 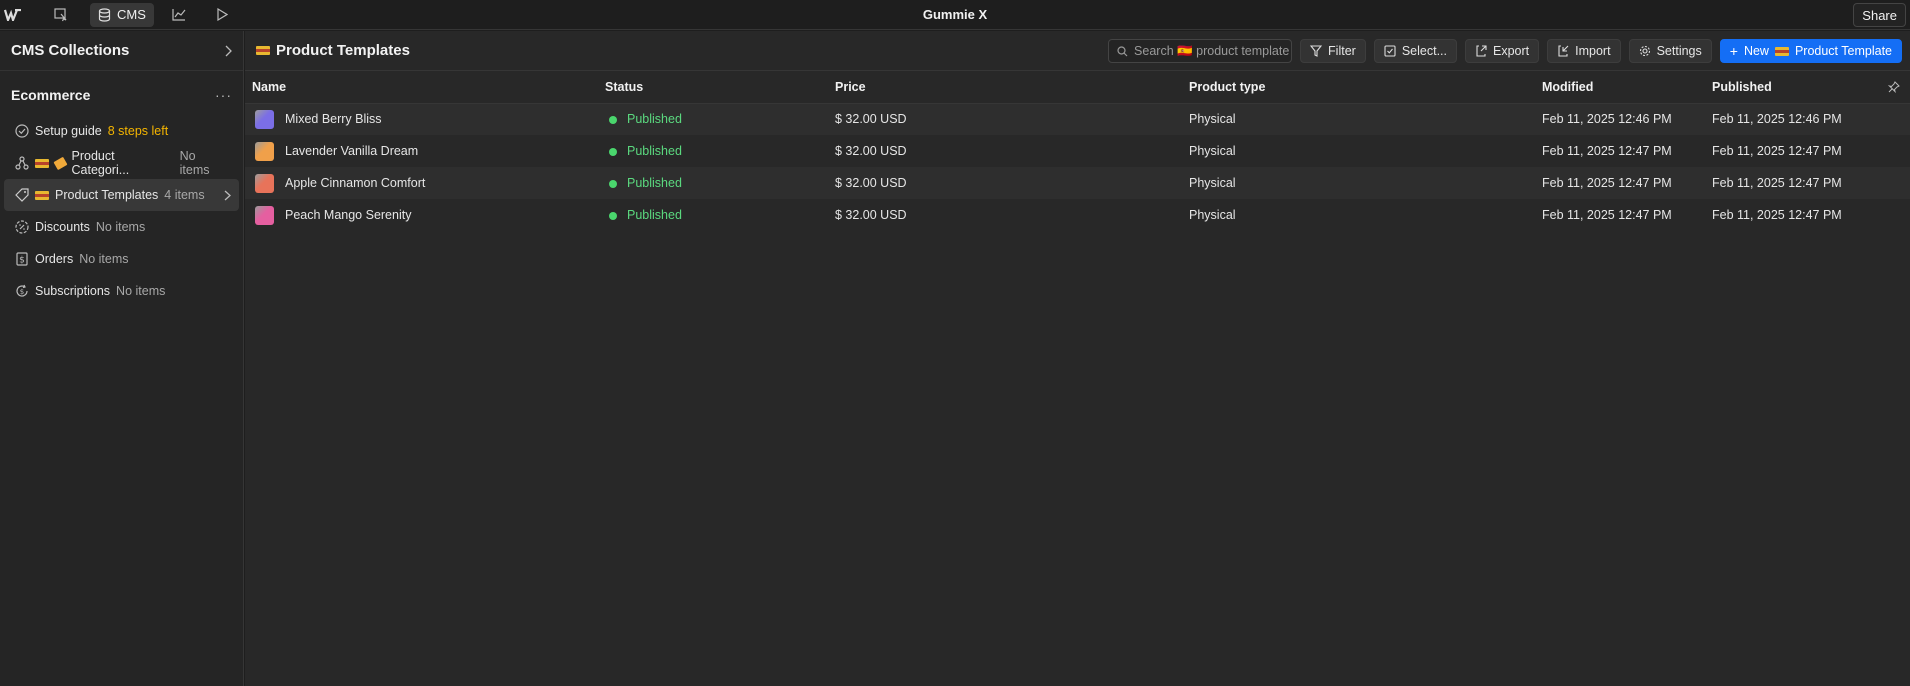 What do you see at coordinates (122, 14) in the screenshot?
I see `cms-tab: CMS` at bounding box center [122, 14].